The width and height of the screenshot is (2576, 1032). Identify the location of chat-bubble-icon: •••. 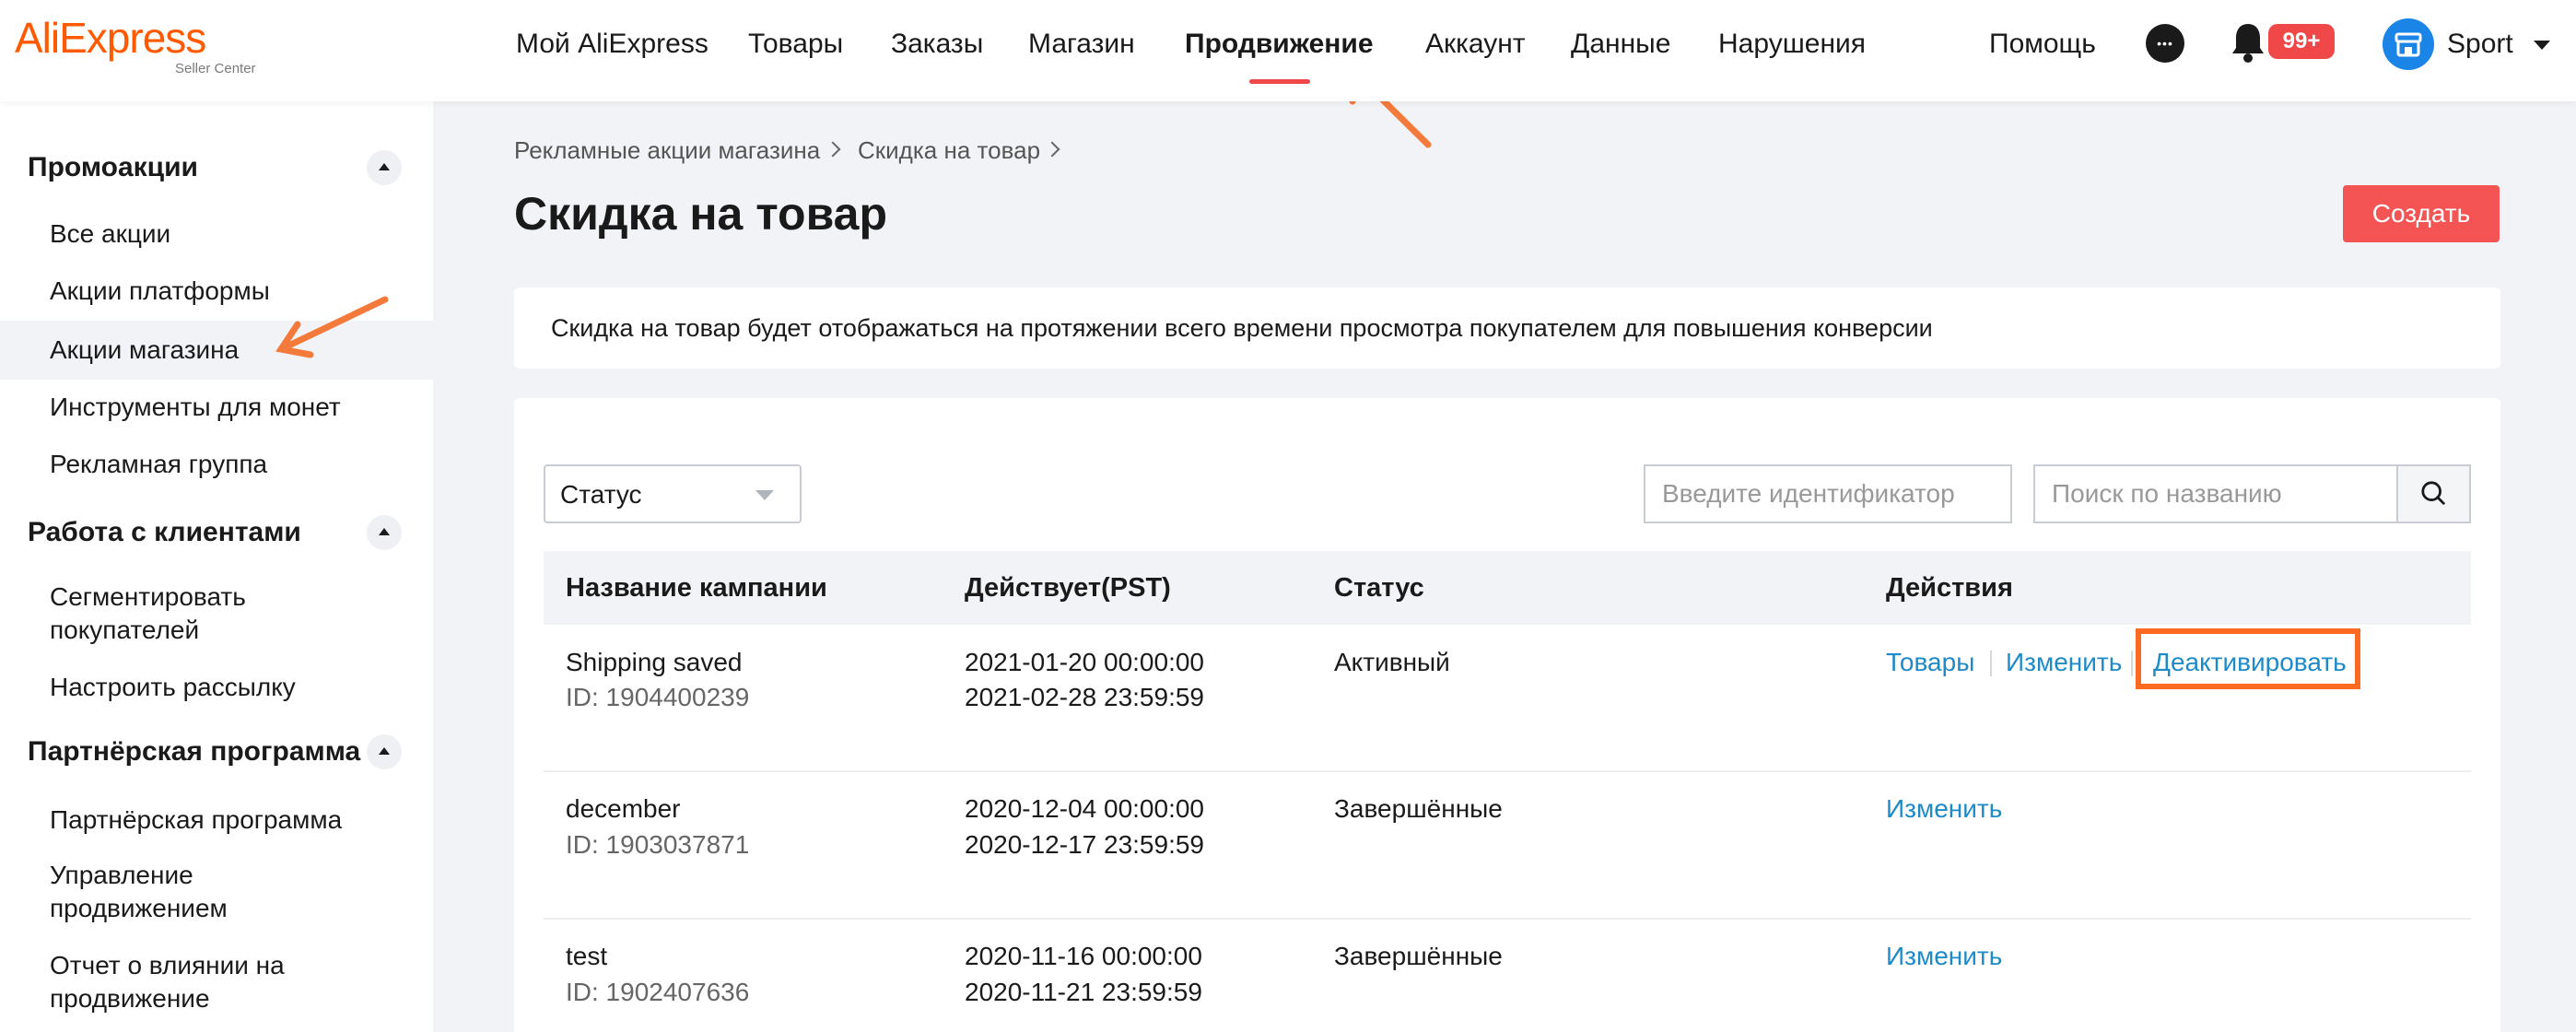
(2165, 43).